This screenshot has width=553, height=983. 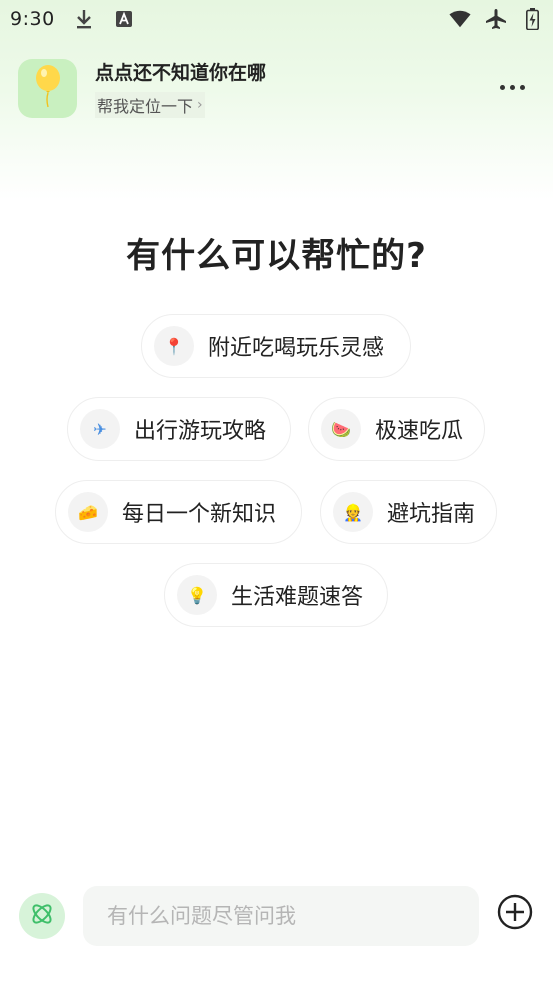 I want to click on worker-icon: 👷, so click(x=353, y=512).